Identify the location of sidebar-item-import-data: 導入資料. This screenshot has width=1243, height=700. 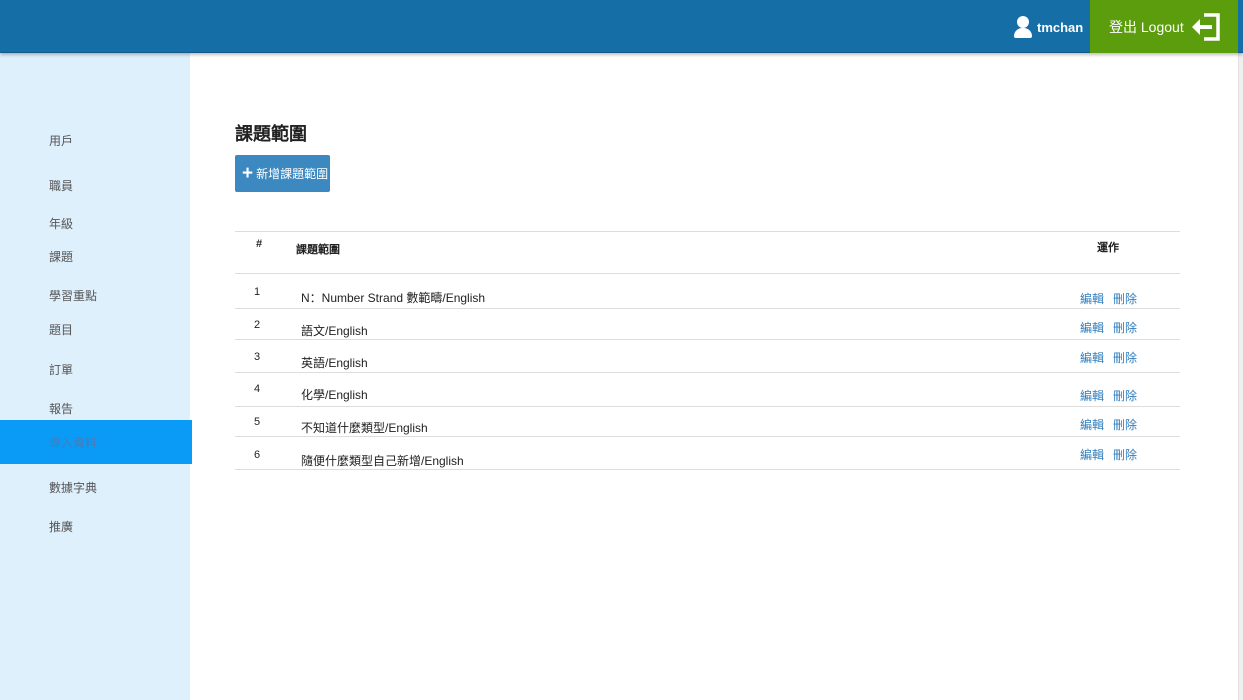
(96, 442).